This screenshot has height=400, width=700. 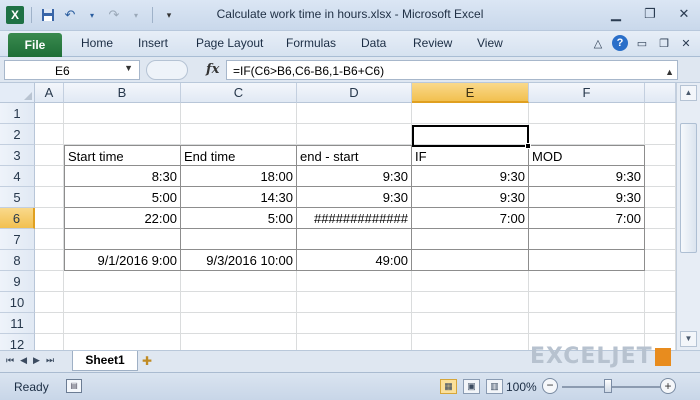 What do you see at coordinates (122, 302) in the screenshot?
I see `cell-b10` at bounding box center [122, 302].